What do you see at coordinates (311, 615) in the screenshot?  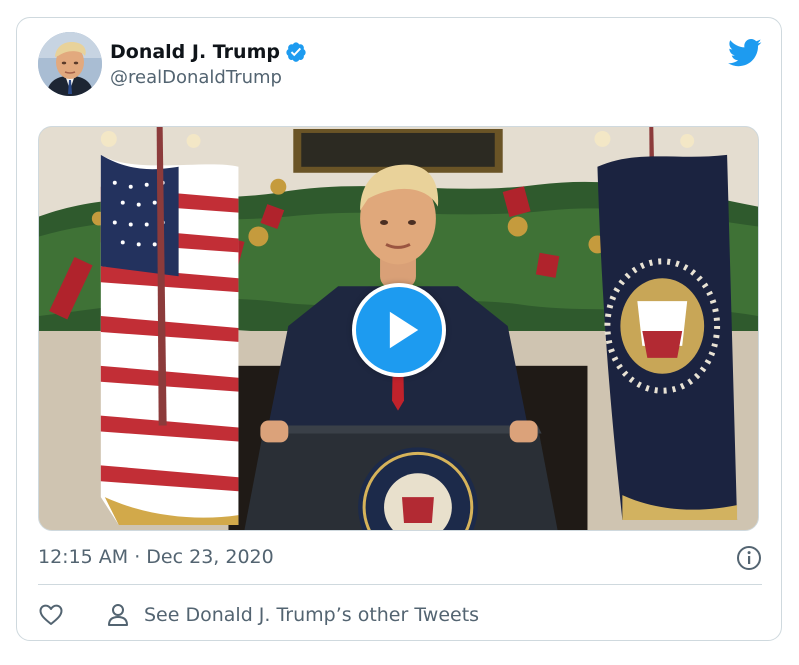 I see `see-other-tweets-label: See Donald J. Trump’s other Tweets` at bounding box center [311, 615].